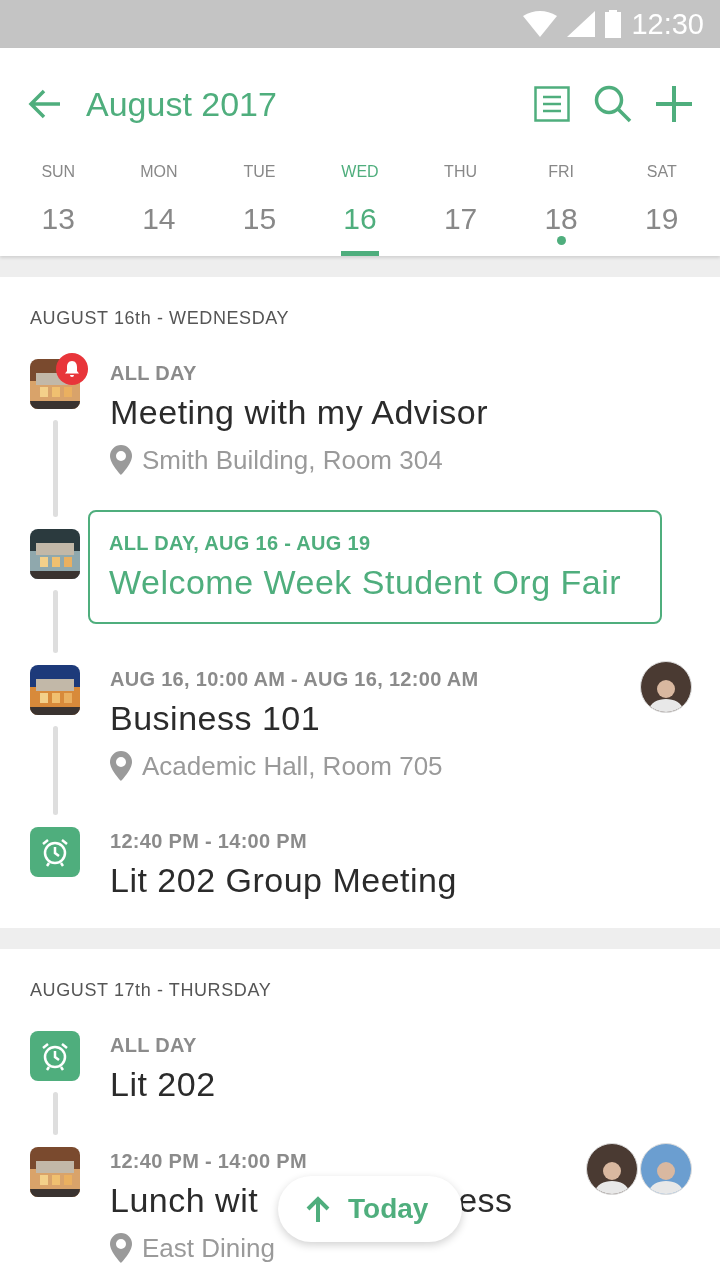 Image resolution: width=720 pixels, height=1280 pixels. What do you see at coordinates (460, 208) in the screenshot?
I see `day-tab: THU 17` at bounding box center [460, 208].